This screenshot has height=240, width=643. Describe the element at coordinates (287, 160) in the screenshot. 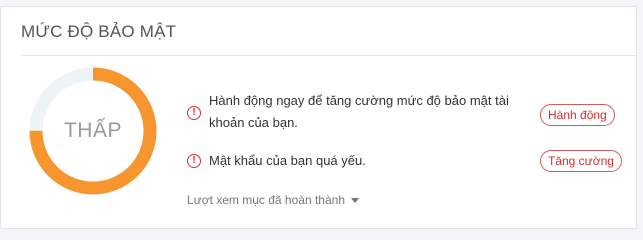

I see `alert-text: Mật khẩu của bạn quá yếu.` at that location.